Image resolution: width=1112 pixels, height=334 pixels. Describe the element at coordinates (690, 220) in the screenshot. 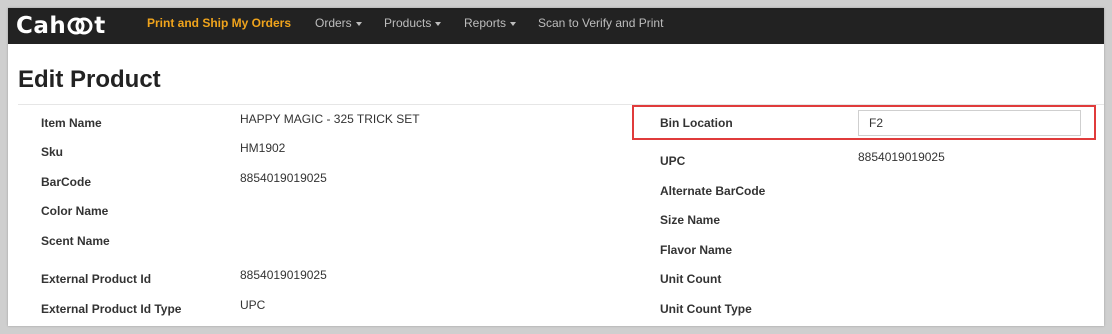

I see `label-size-name: Size Name` at that location.